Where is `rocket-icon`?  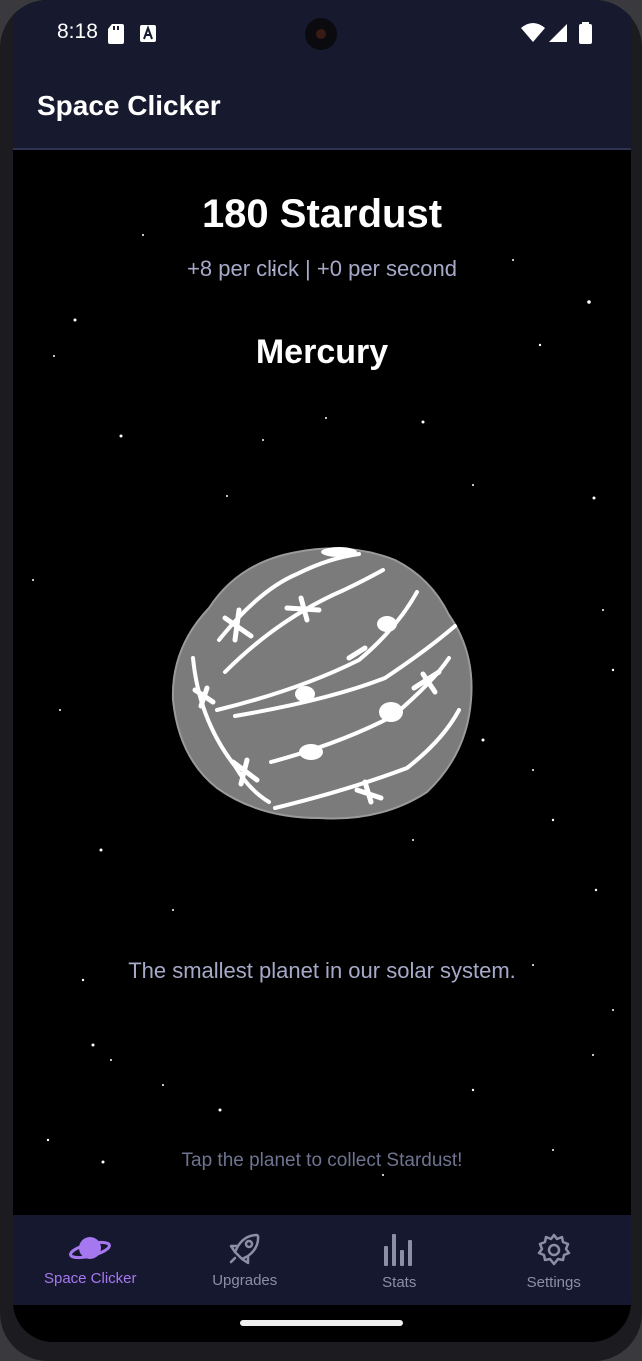 rocket-icon is located at coordinates (244, 1249).